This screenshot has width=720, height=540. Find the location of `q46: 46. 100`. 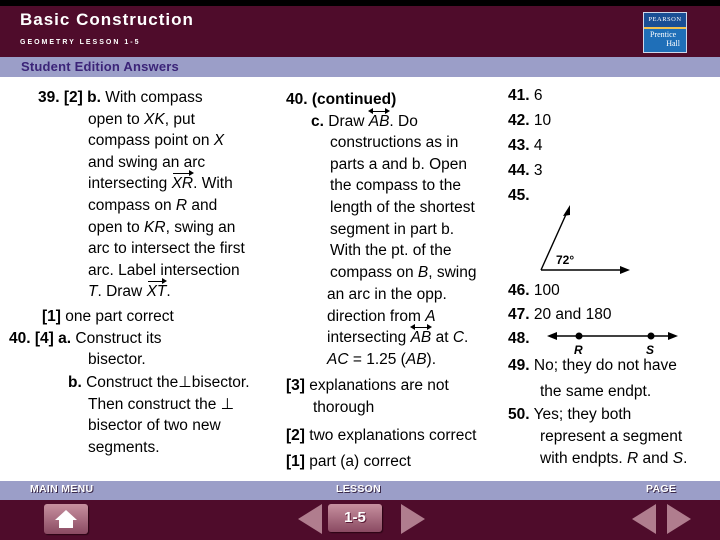

q46: 46. 100 is located at coordinates (534, 291).